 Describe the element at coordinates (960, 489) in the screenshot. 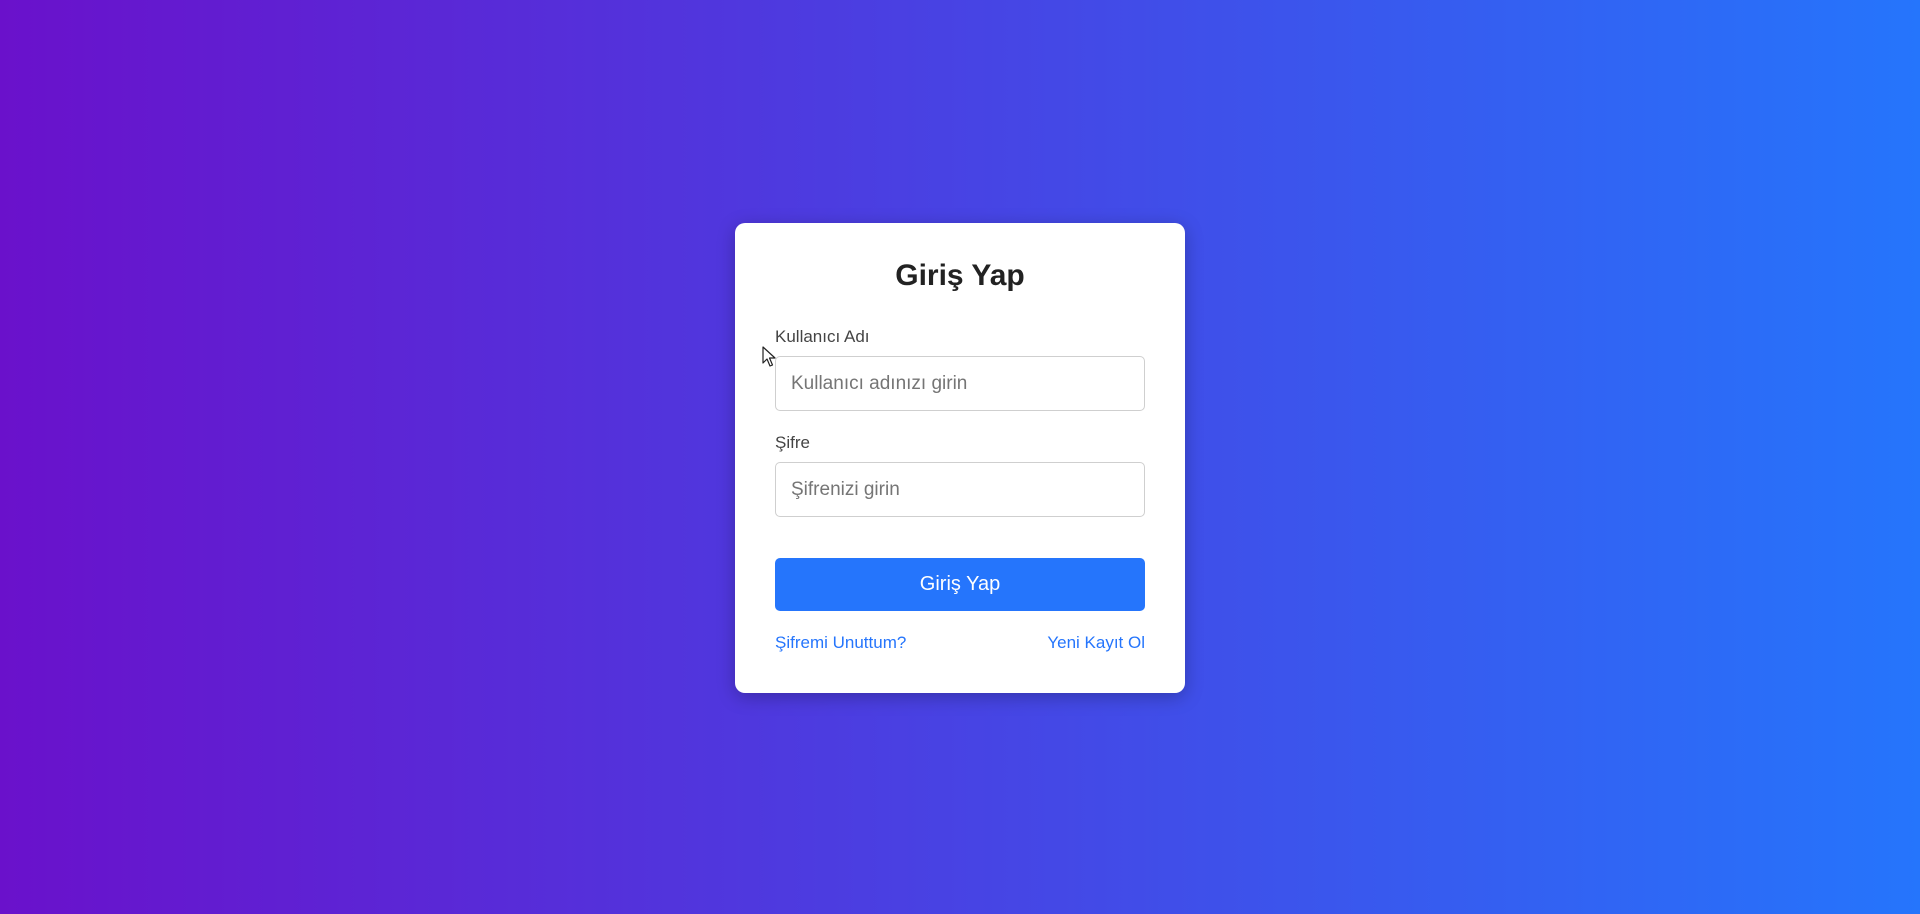

I see `password-input` at that location.